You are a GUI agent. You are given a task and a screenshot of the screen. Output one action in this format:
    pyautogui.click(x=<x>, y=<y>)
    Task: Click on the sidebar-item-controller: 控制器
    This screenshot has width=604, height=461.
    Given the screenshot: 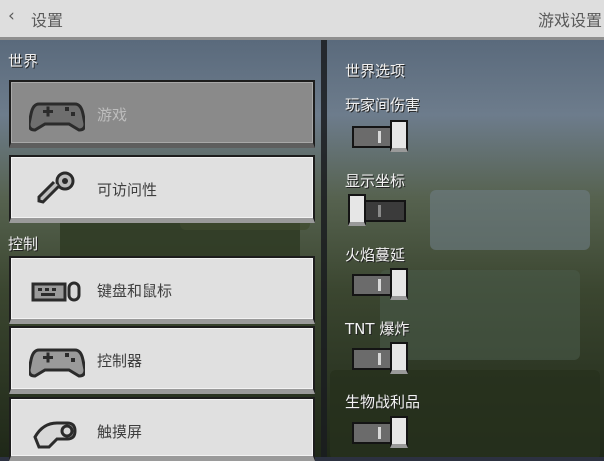 What is the action you would take?
    pyautogui.click(x=162, y=360)
    